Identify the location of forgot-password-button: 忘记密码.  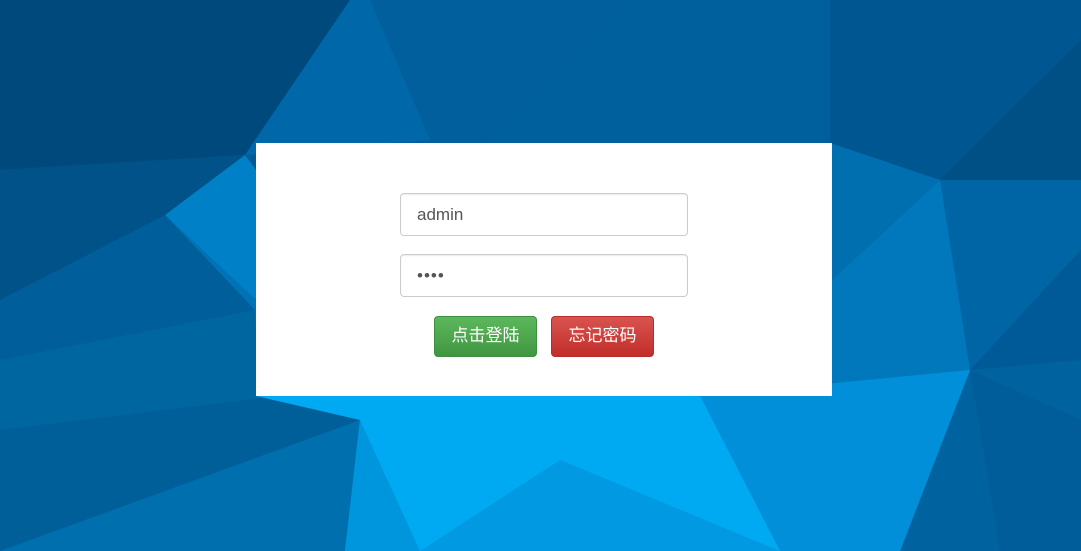
(602, 336).